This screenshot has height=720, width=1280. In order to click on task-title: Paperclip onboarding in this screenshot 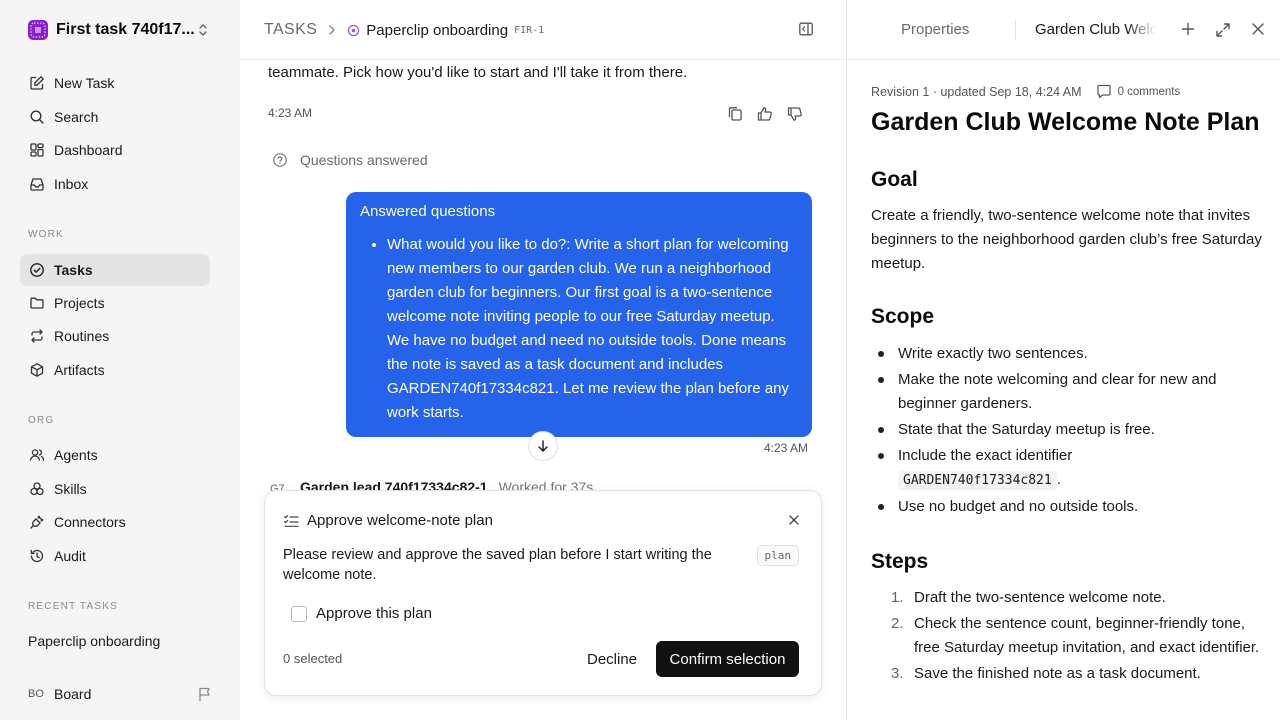, I will do `click(437, 30)`.